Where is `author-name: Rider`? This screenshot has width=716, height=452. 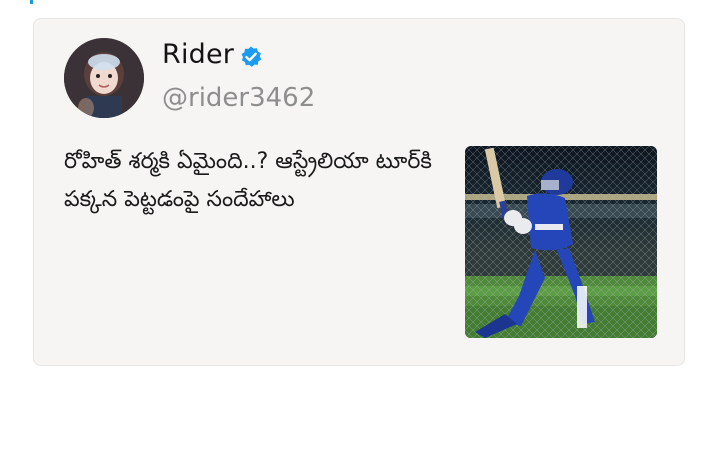
author-name: Rider is located at coordinates (198, 54).